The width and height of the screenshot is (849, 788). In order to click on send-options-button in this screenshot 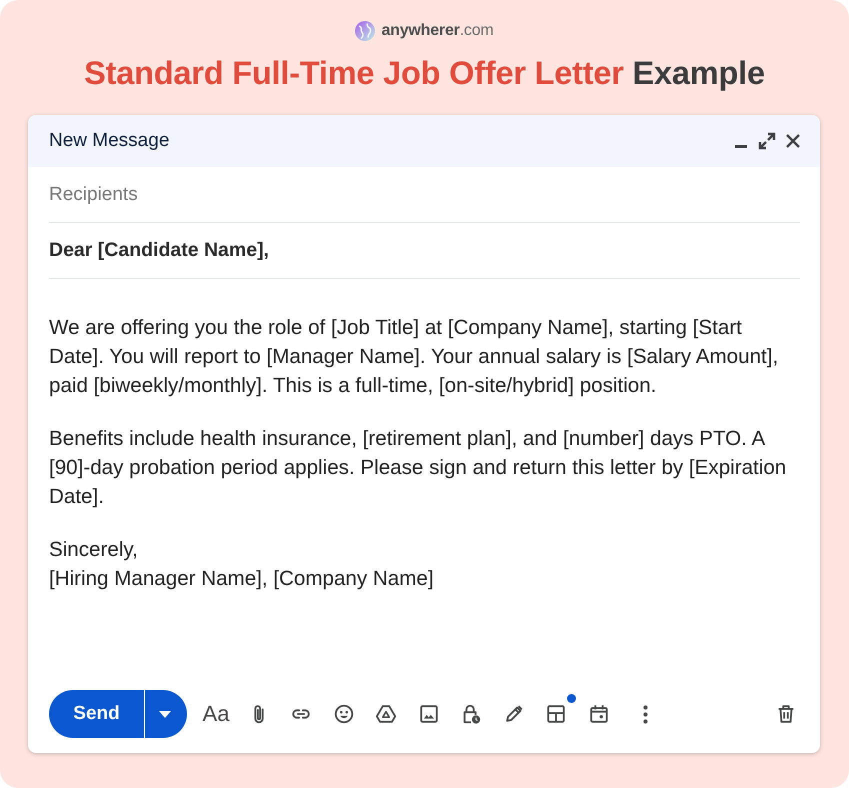, I will do `click(166, 714)`.